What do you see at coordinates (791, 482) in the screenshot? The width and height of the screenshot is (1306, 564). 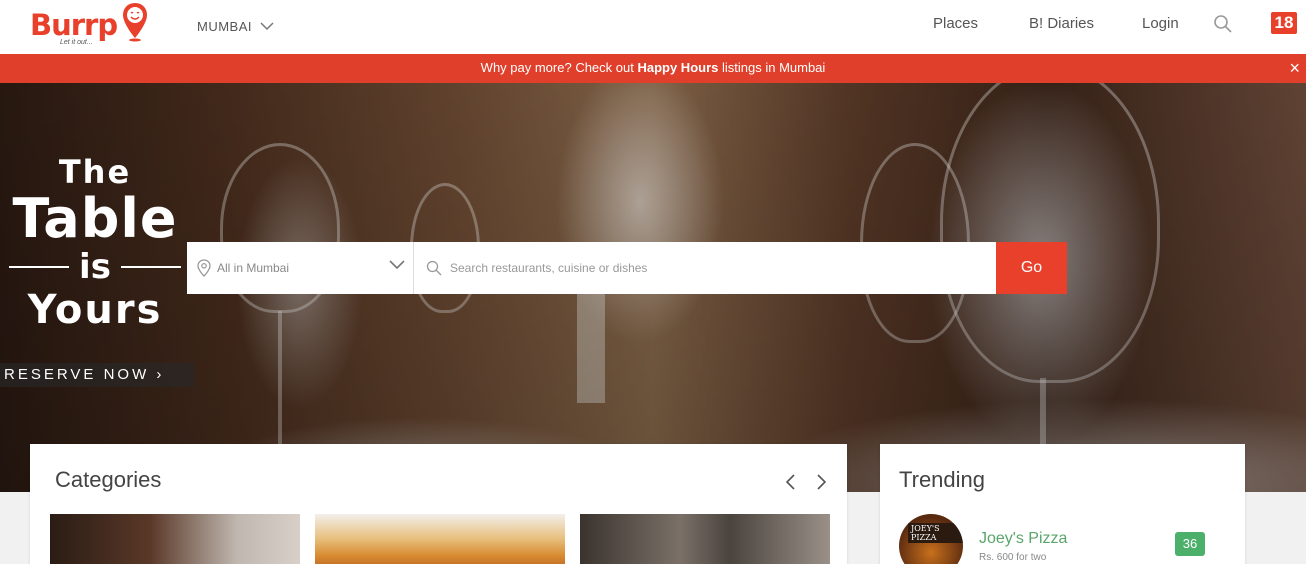 I see `chevron-left-icon` at bounding box center [791, 482].